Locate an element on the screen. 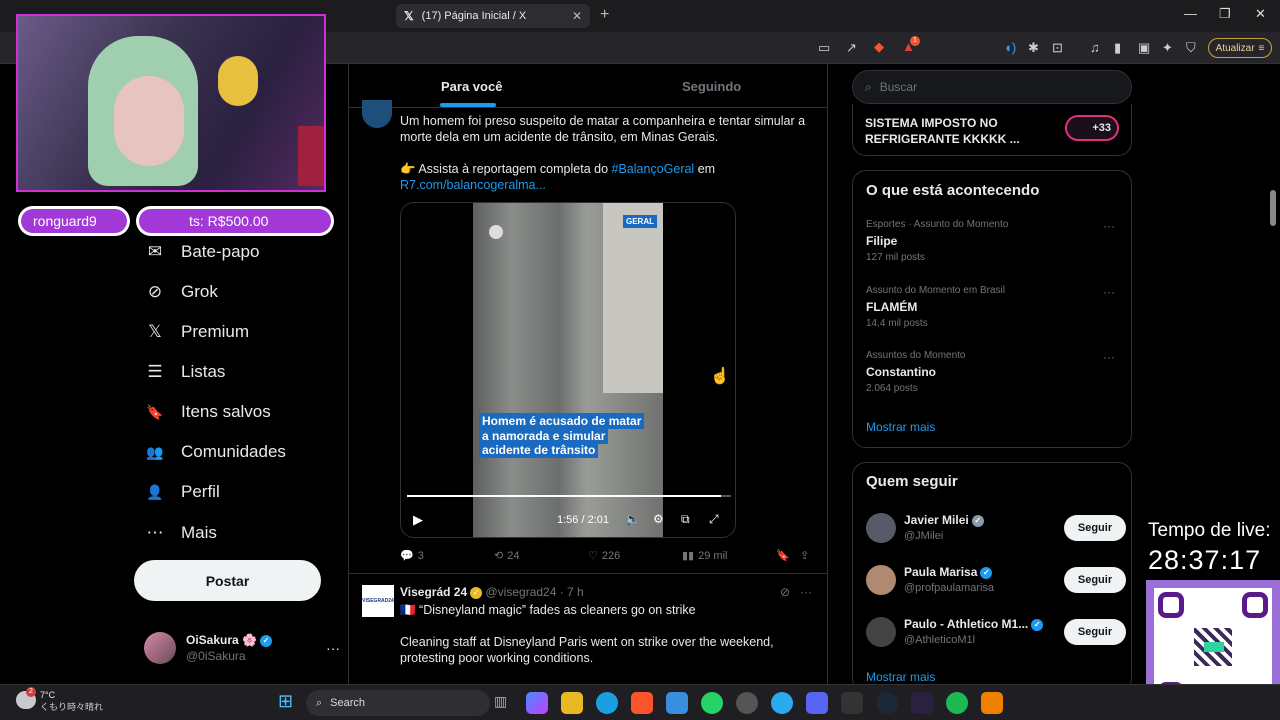  nav-item-profile: 👤 Perfil is located at coordinates (181, 492).